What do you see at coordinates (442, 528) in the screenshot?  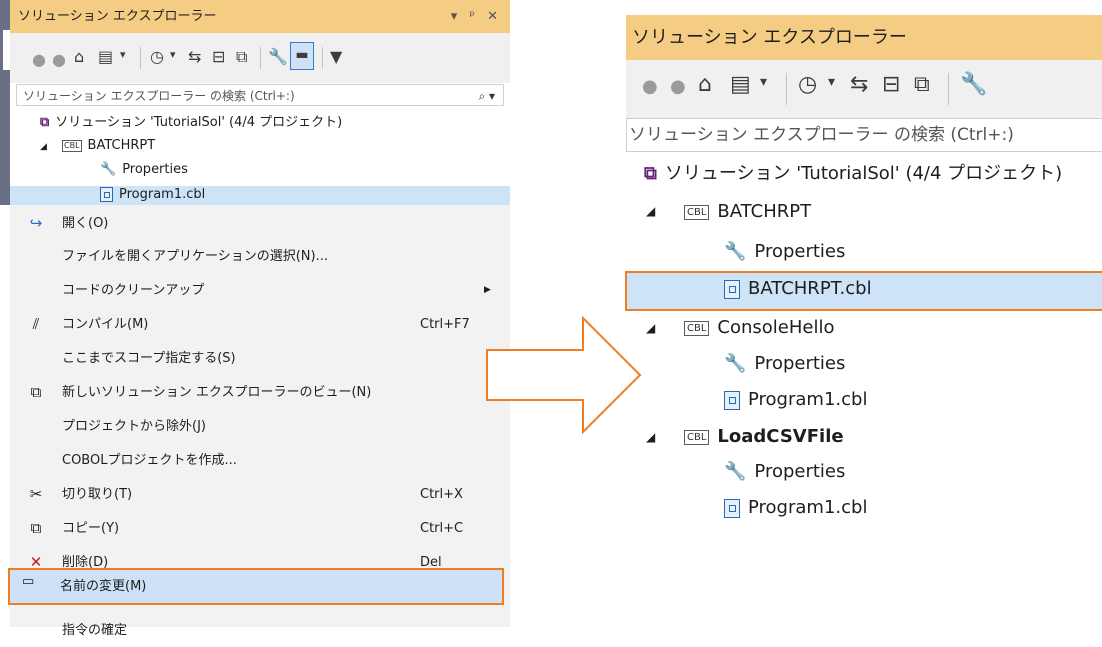 I see `menu-item-shortcut: Ctrl+C` at bounding box center [442, 528].